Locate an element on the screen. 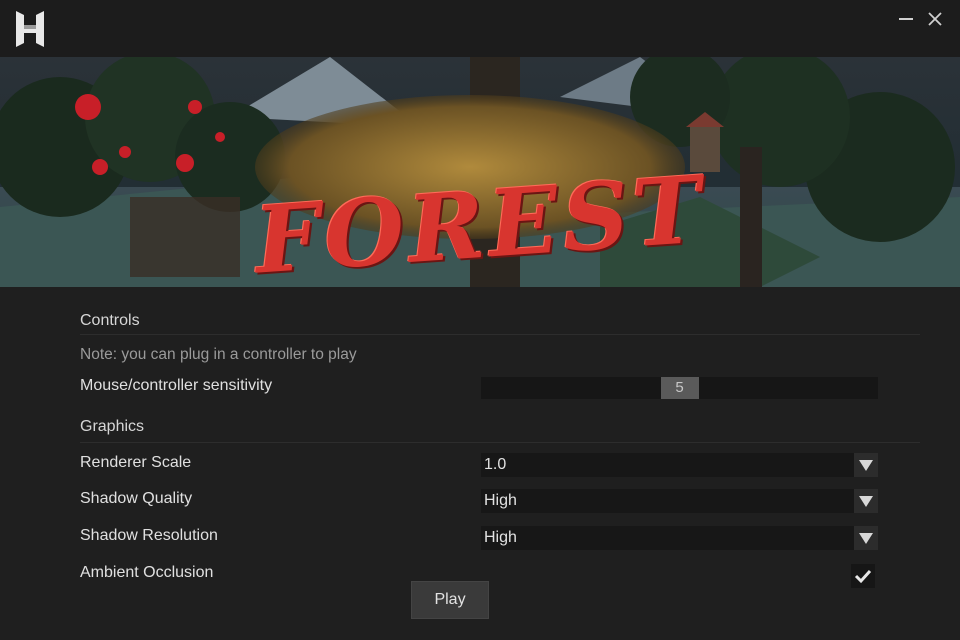  game-title-logo: FOREST is located at coordinates (480, 221).